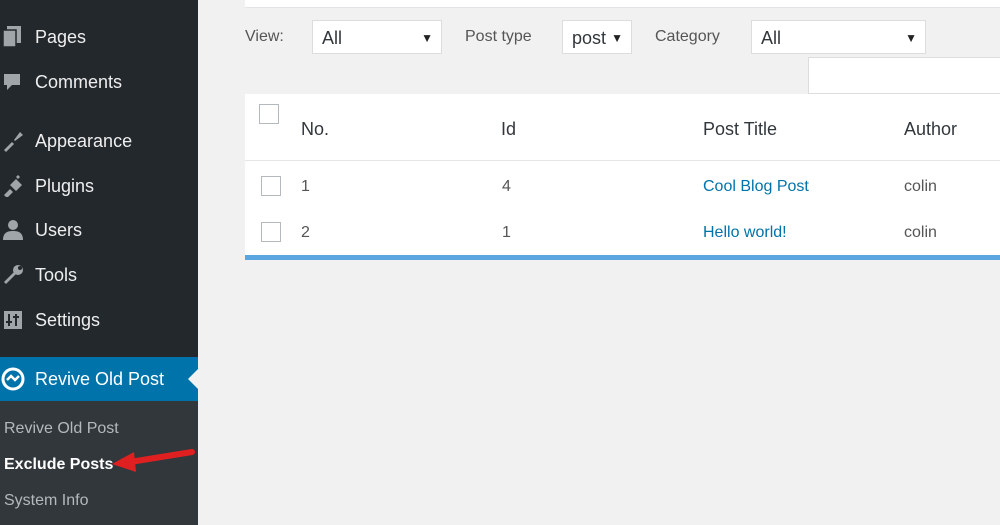 This screenshot has height=525, width=1000. I want to click on category-label: Category, so click(687, 36).